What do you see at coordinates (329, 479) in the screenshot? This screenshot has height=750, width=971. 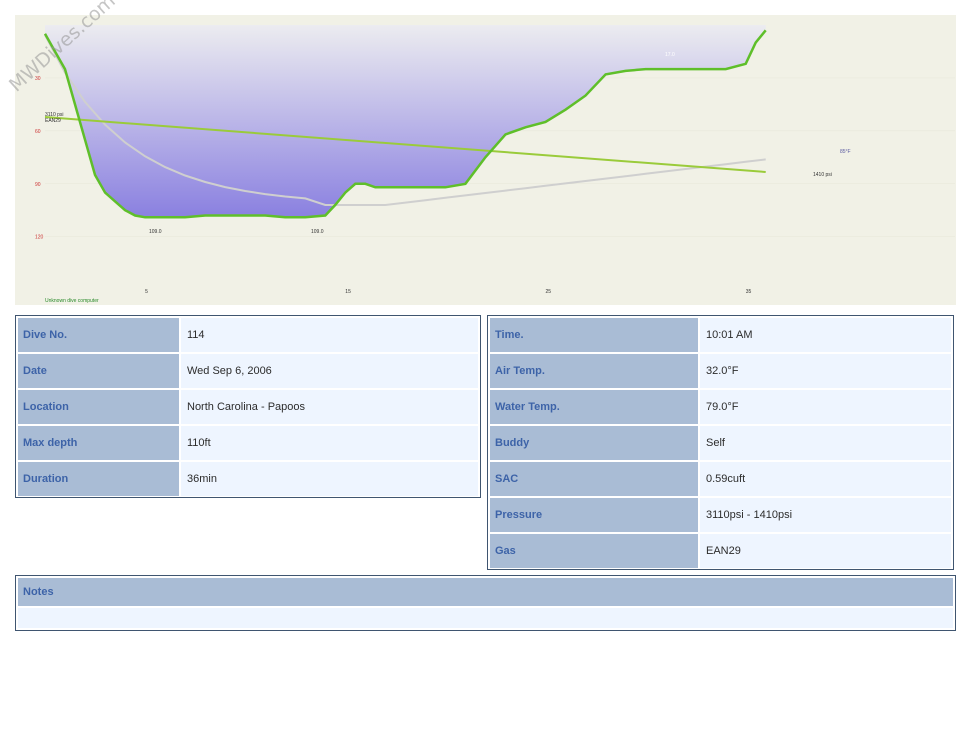 I see `row-value: 36min` at bounding box center [329, 479].